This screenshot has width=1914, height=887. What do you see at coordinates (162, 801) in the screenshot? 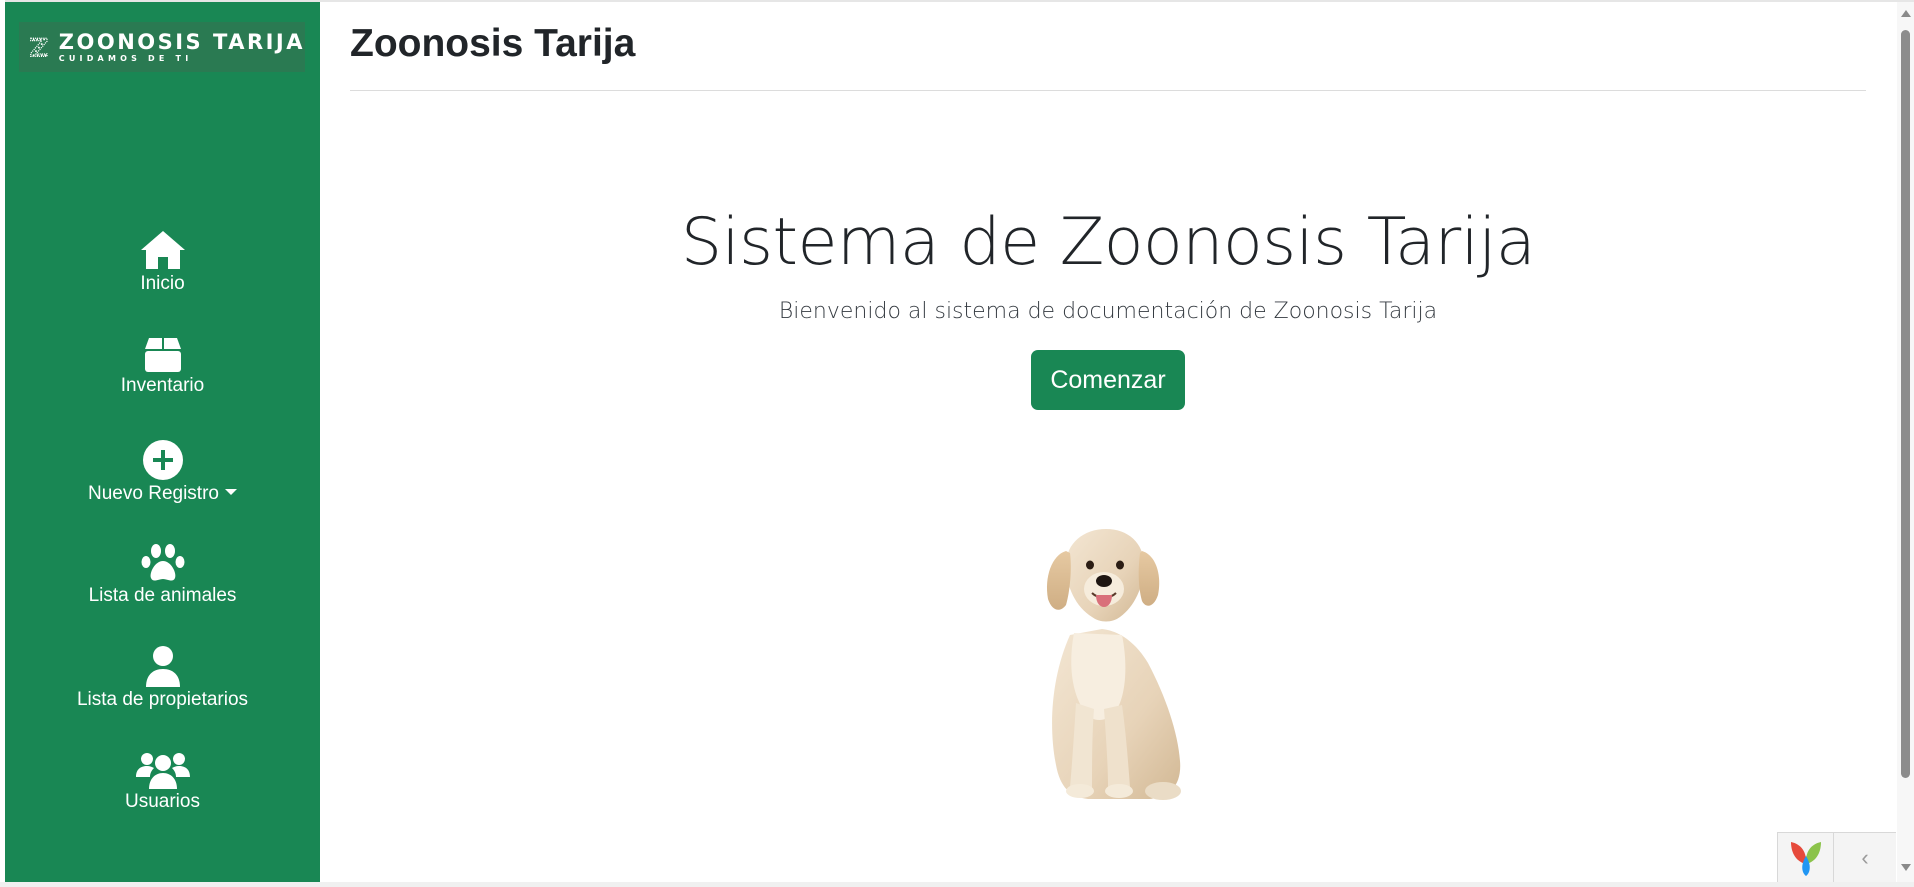
I see `sidebar-item-label: Usuarios` at bounding box center [162, 801].